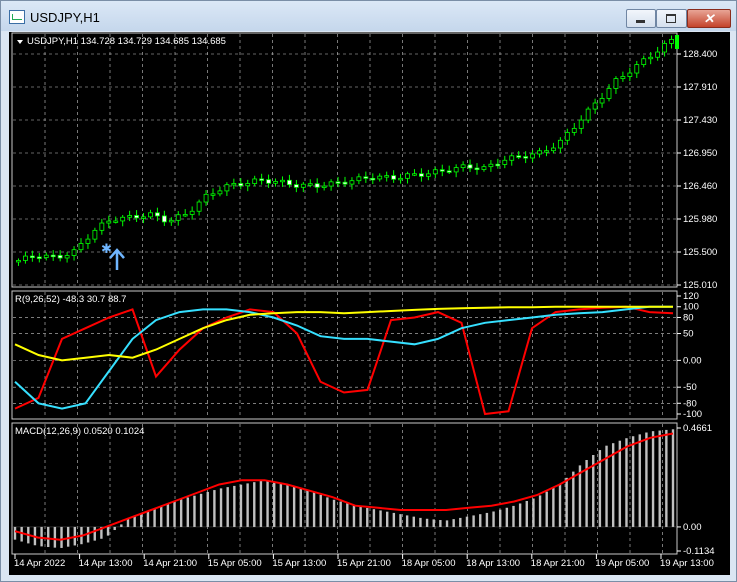 Image resolution: width=737 pixels, height=582 pixels. Describe the element at coordinates (700, 186) in the screenshot. I see `price-label: 126.460` at that location.